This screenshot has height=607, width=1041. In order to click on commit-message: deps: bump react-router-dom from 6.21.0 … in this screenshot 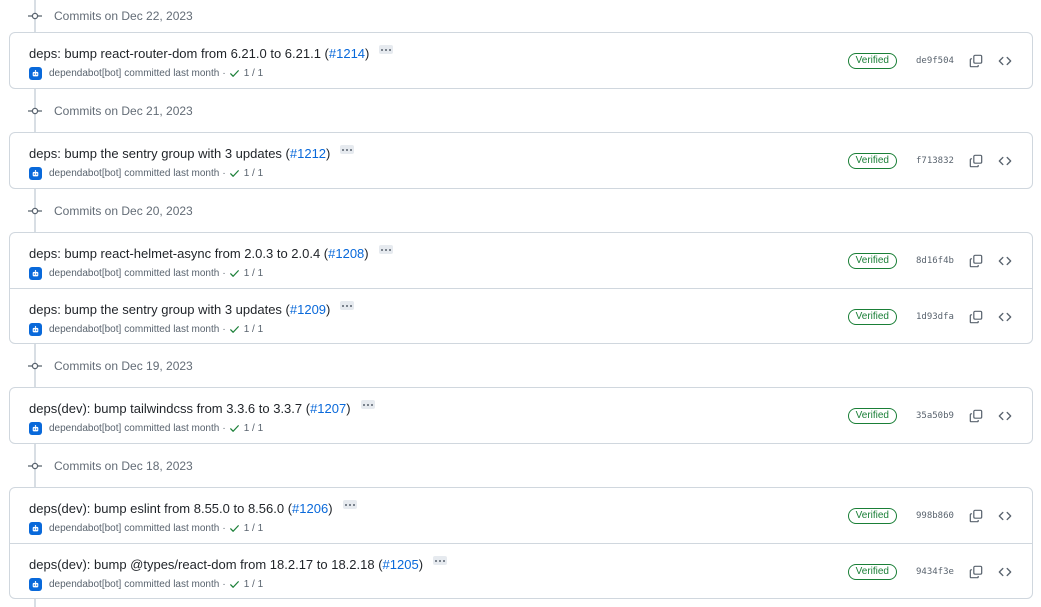, I will do `click(179, 53)`.